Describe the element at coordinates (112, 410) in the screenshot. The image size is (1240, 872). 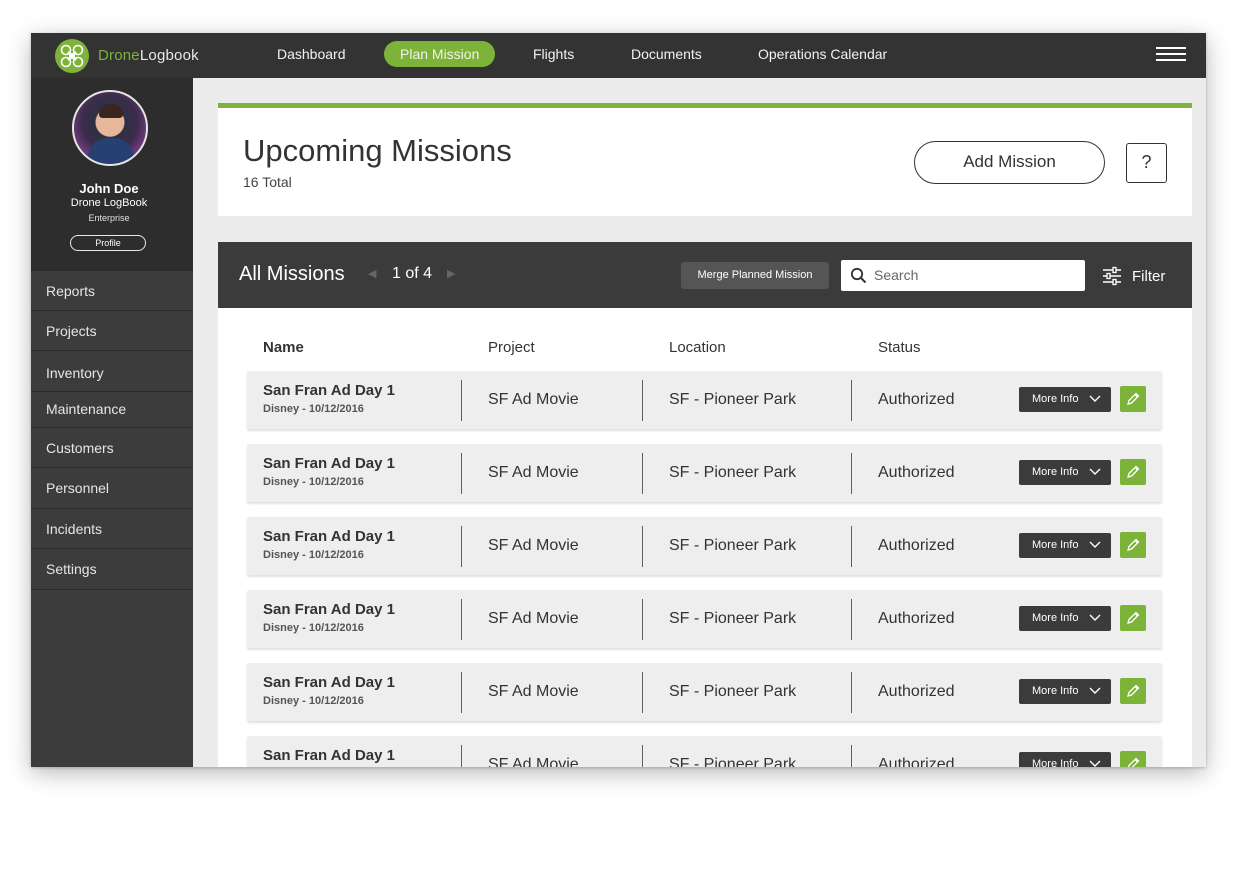
I see `sidebar-item-maintenance: Maintenance` at that location.